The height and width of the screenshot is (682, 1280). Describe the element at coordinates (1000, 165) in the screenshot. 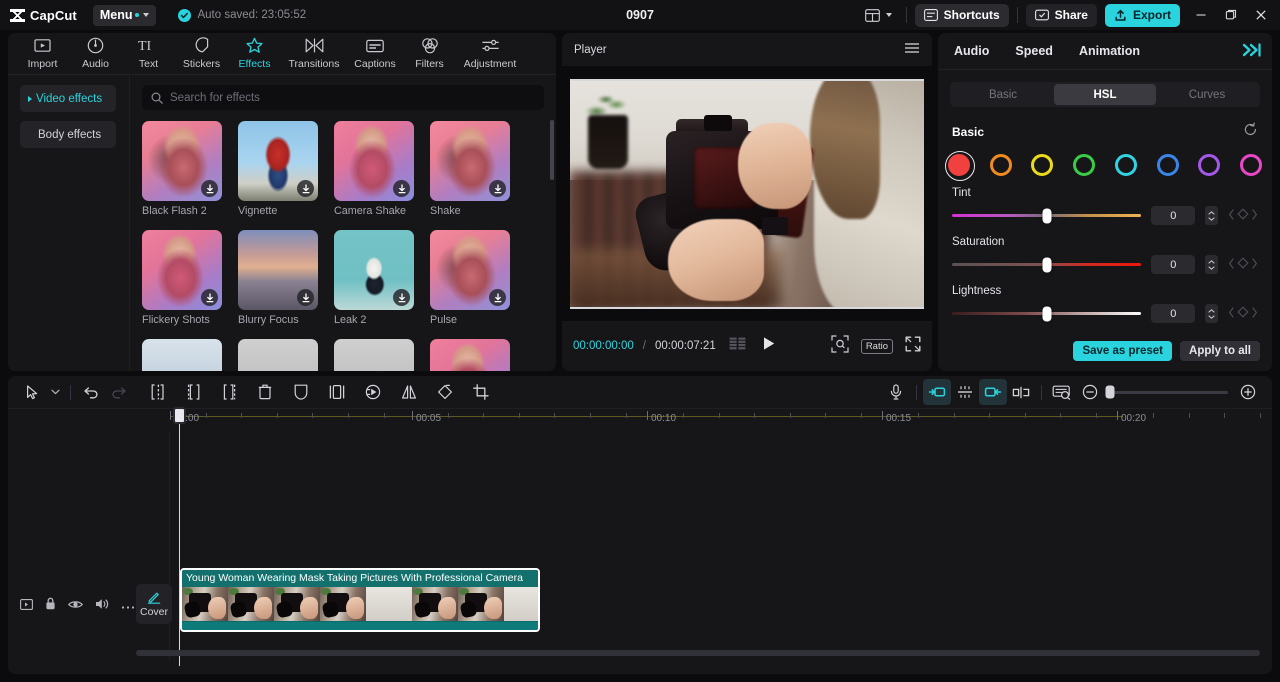

I see `swatch-orange` at that location.